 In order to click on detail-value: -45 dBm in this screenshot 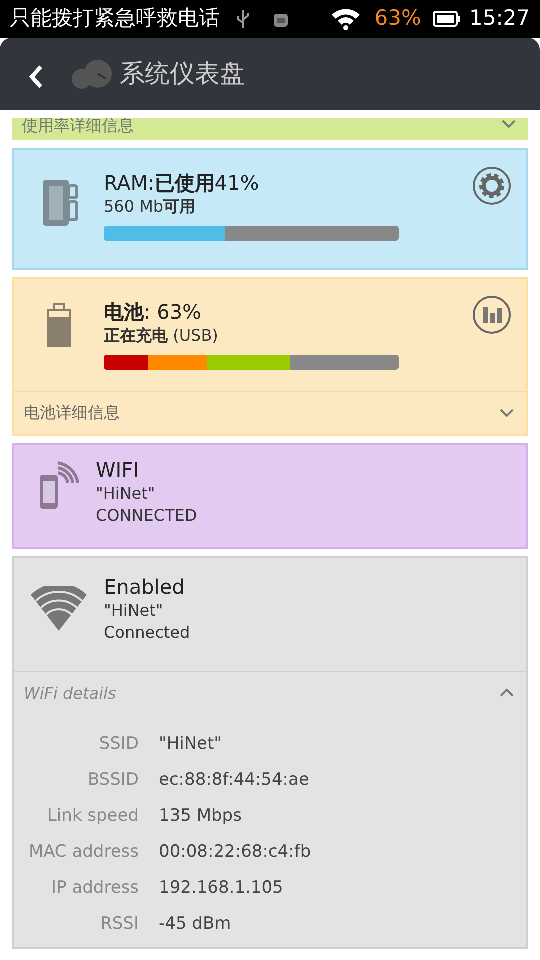, I will do `click(195, 924)`.